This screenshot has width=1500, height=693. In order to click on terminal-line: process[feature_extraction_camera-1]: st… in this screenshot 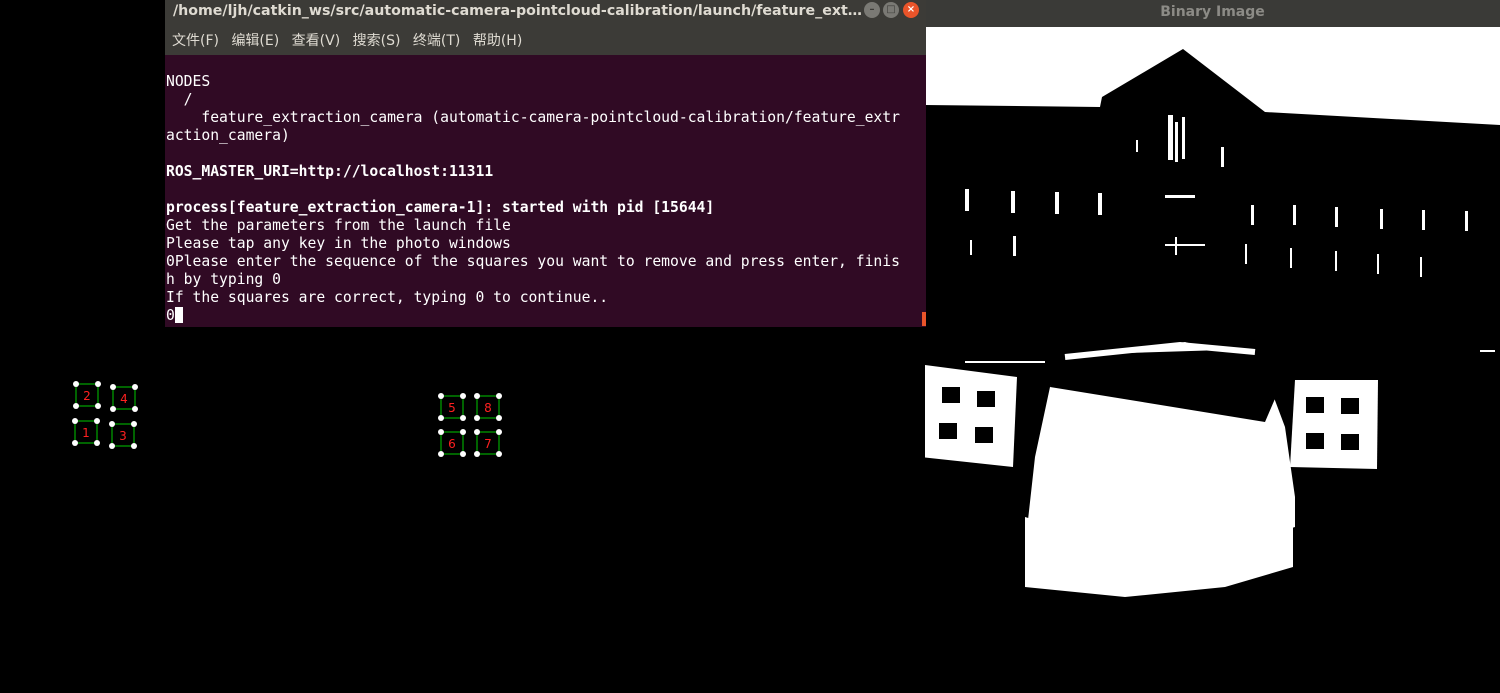, I will do `click(440, 207)`.